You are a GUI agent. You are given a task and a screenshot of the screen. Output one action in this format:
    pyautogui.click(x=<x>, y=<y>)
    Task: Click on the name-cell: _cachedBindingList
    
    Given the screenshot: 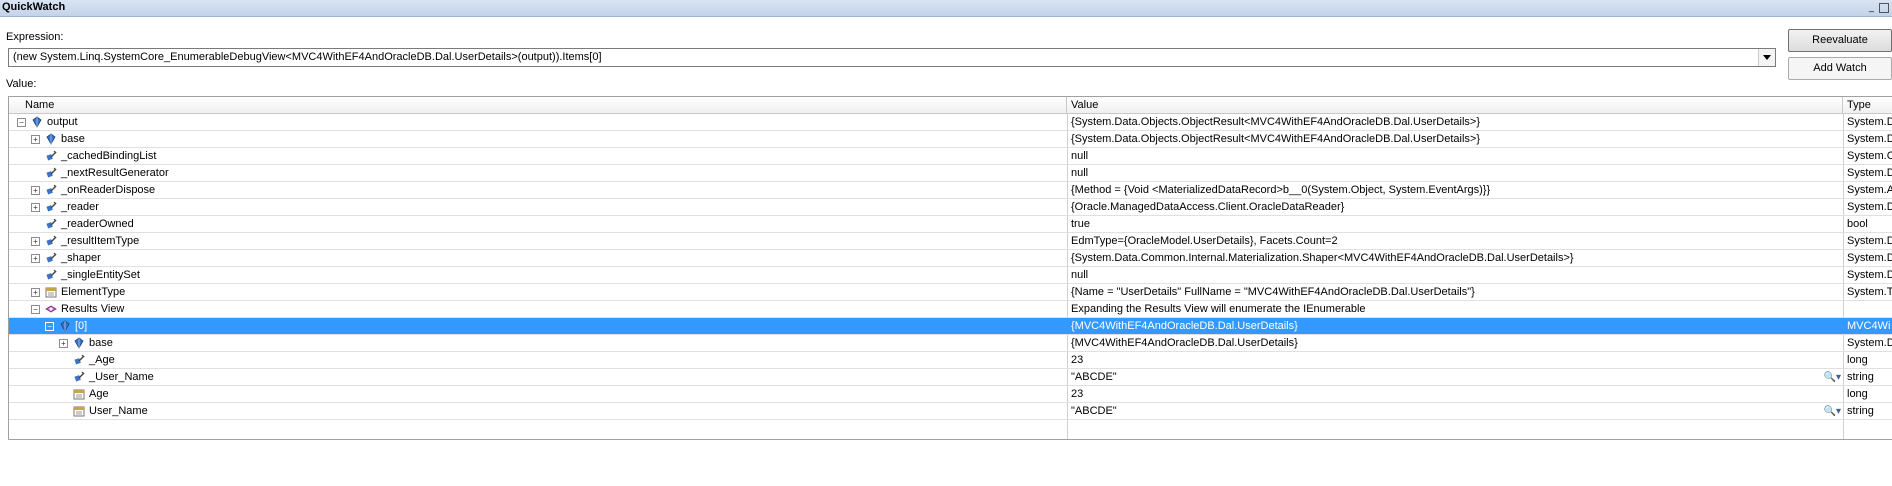 What is the action you would take?
    pyautogui.click(x=536, y=156)
    